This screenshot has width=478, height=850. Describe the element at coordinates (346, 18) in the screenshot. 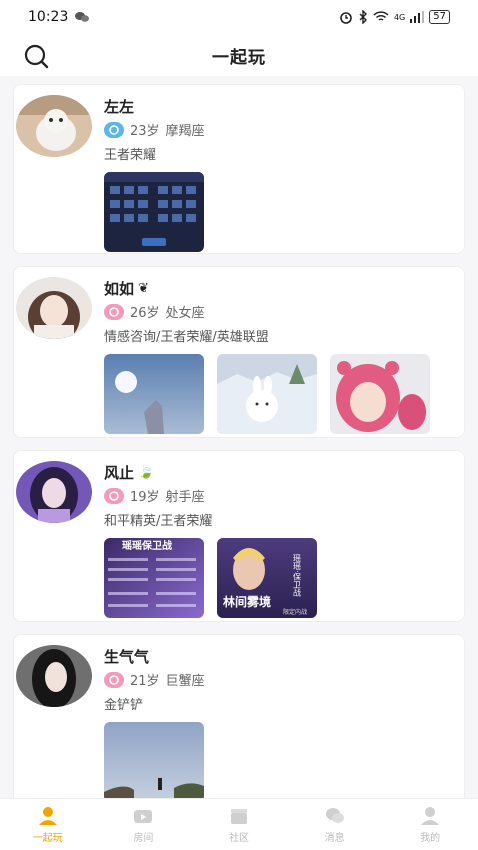

I see `alarm-icon` at that location.